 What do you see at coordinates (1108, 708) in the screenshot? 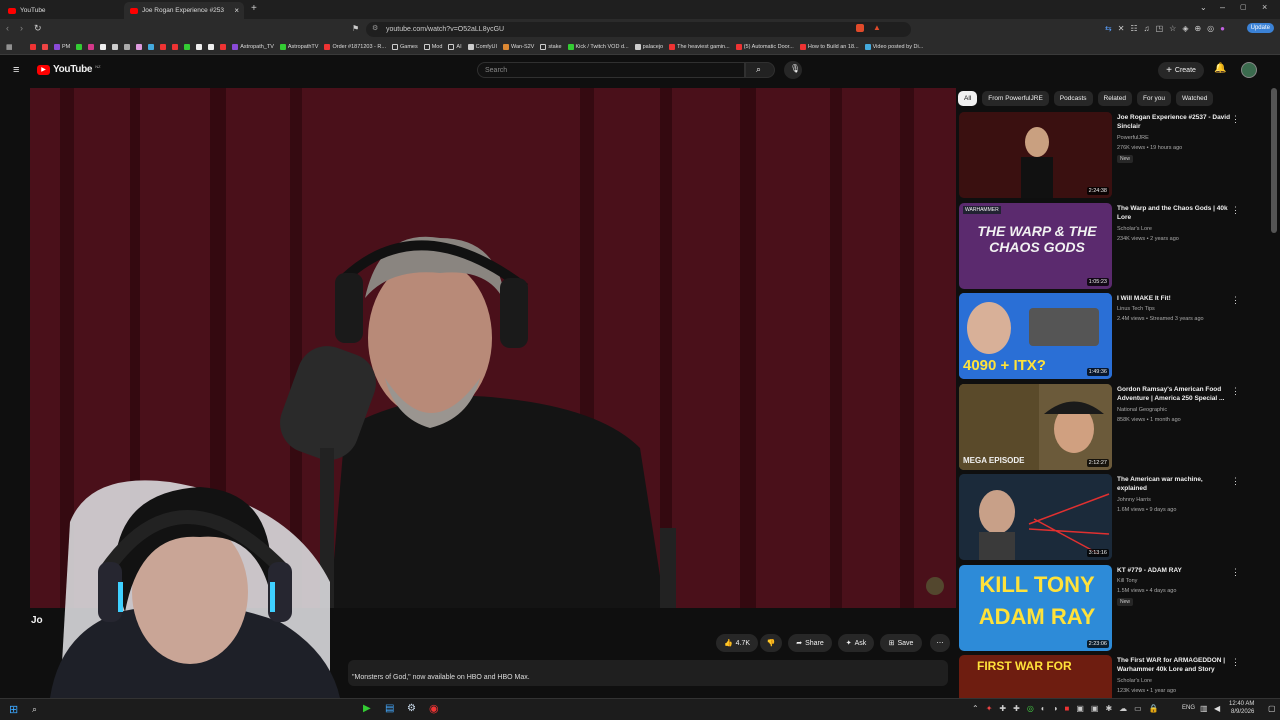
I see `tray-app-icon: ✱` at bounding box center [1108, 708].